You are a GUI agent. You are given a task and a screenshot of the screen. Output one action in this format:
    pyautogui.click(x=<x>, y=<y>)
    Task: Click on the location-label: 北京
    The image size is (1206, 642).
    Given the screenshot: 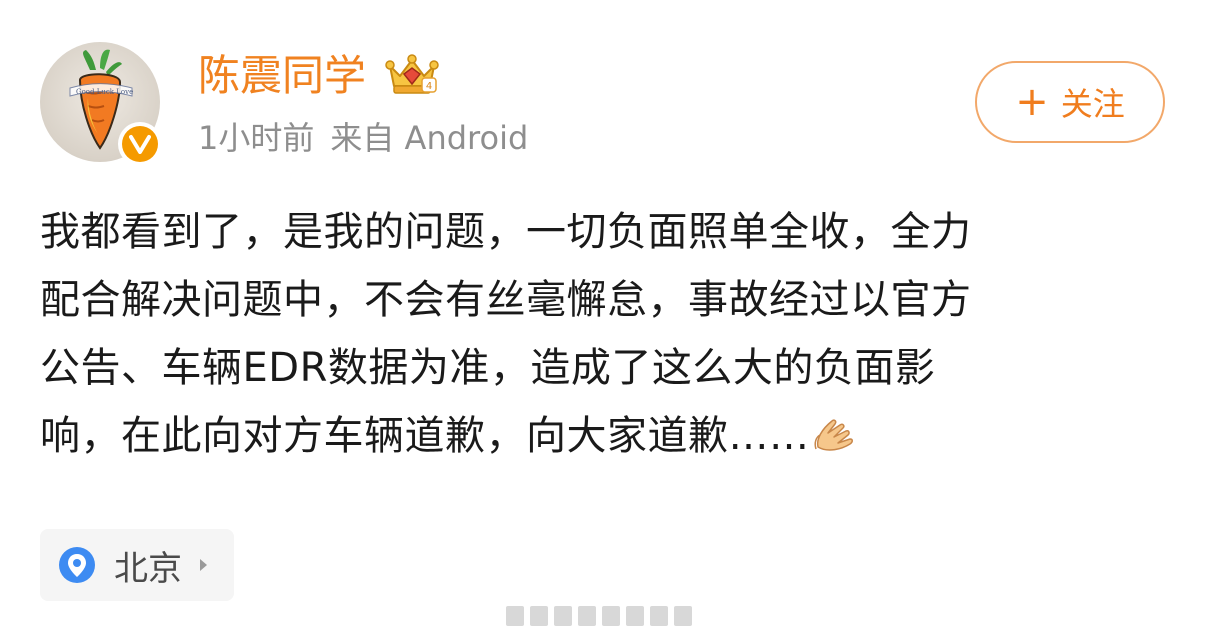 What is the action you would take?
    pyautogui.click(x=148, y=568)
    